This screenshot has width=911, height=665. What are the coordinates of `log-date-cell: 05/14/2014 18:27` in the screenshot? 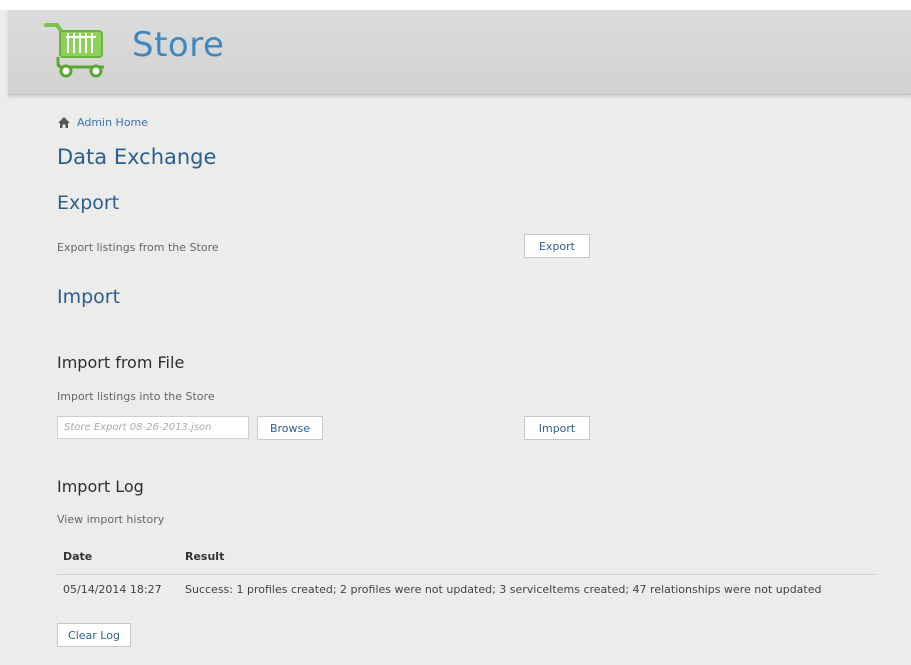 It's located at (112, 589).